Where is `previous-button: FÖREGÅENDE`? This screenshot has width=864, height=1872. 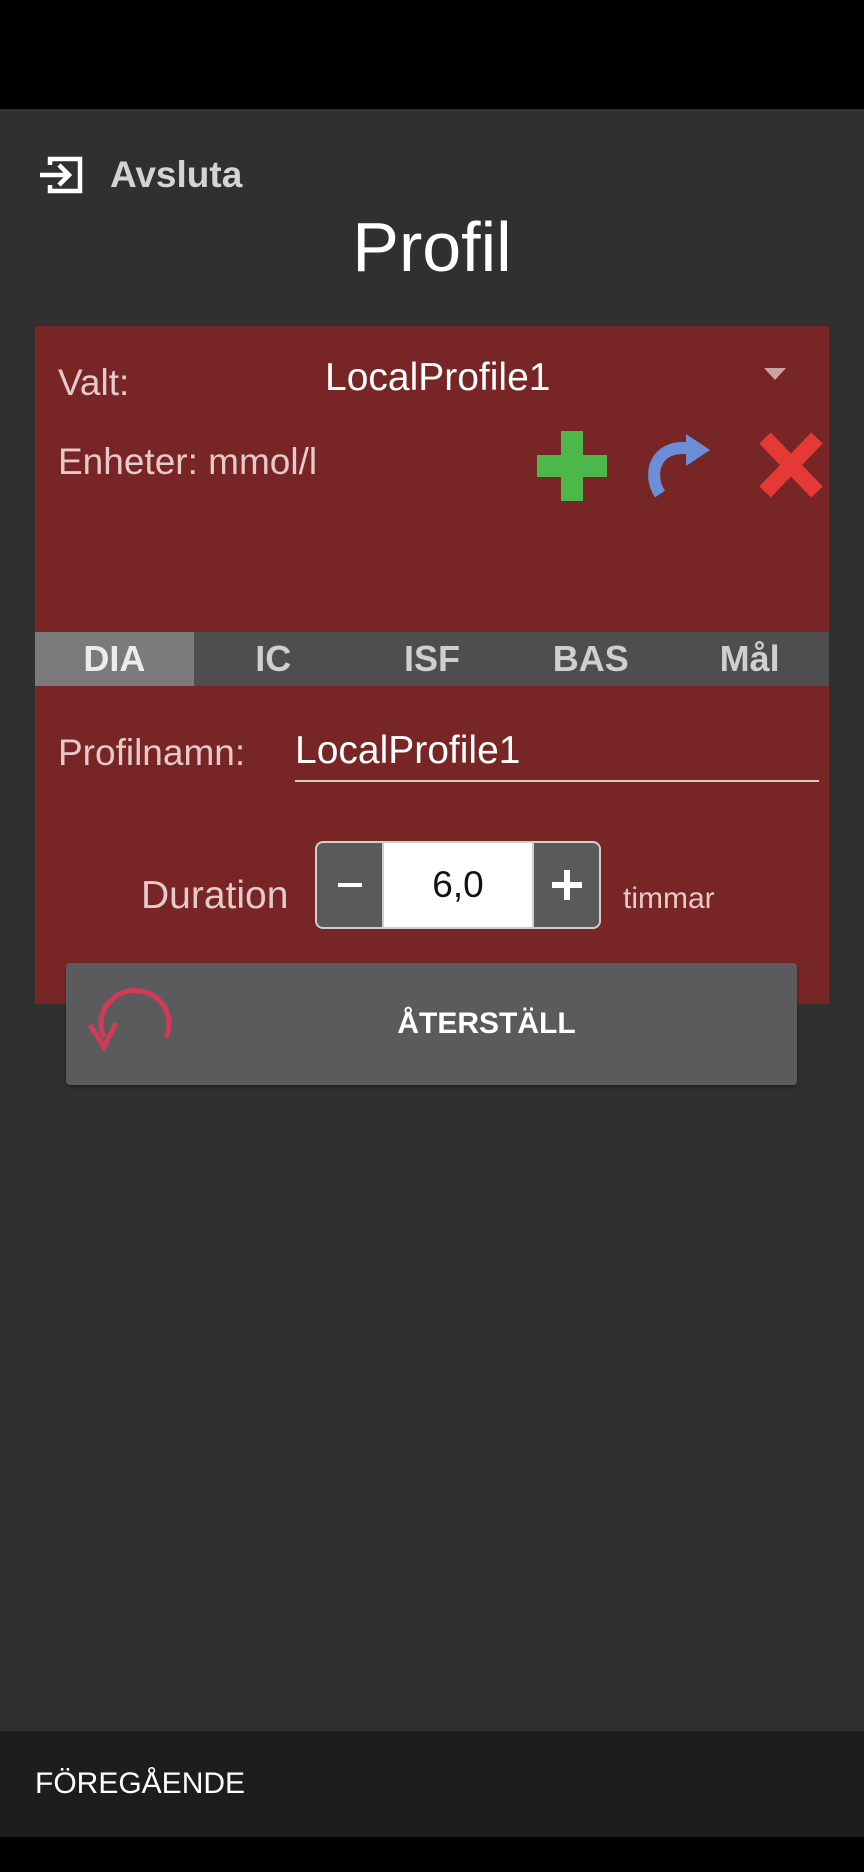 previous-button: FÖREGÅENDE is located at coordinates (140, 1784).